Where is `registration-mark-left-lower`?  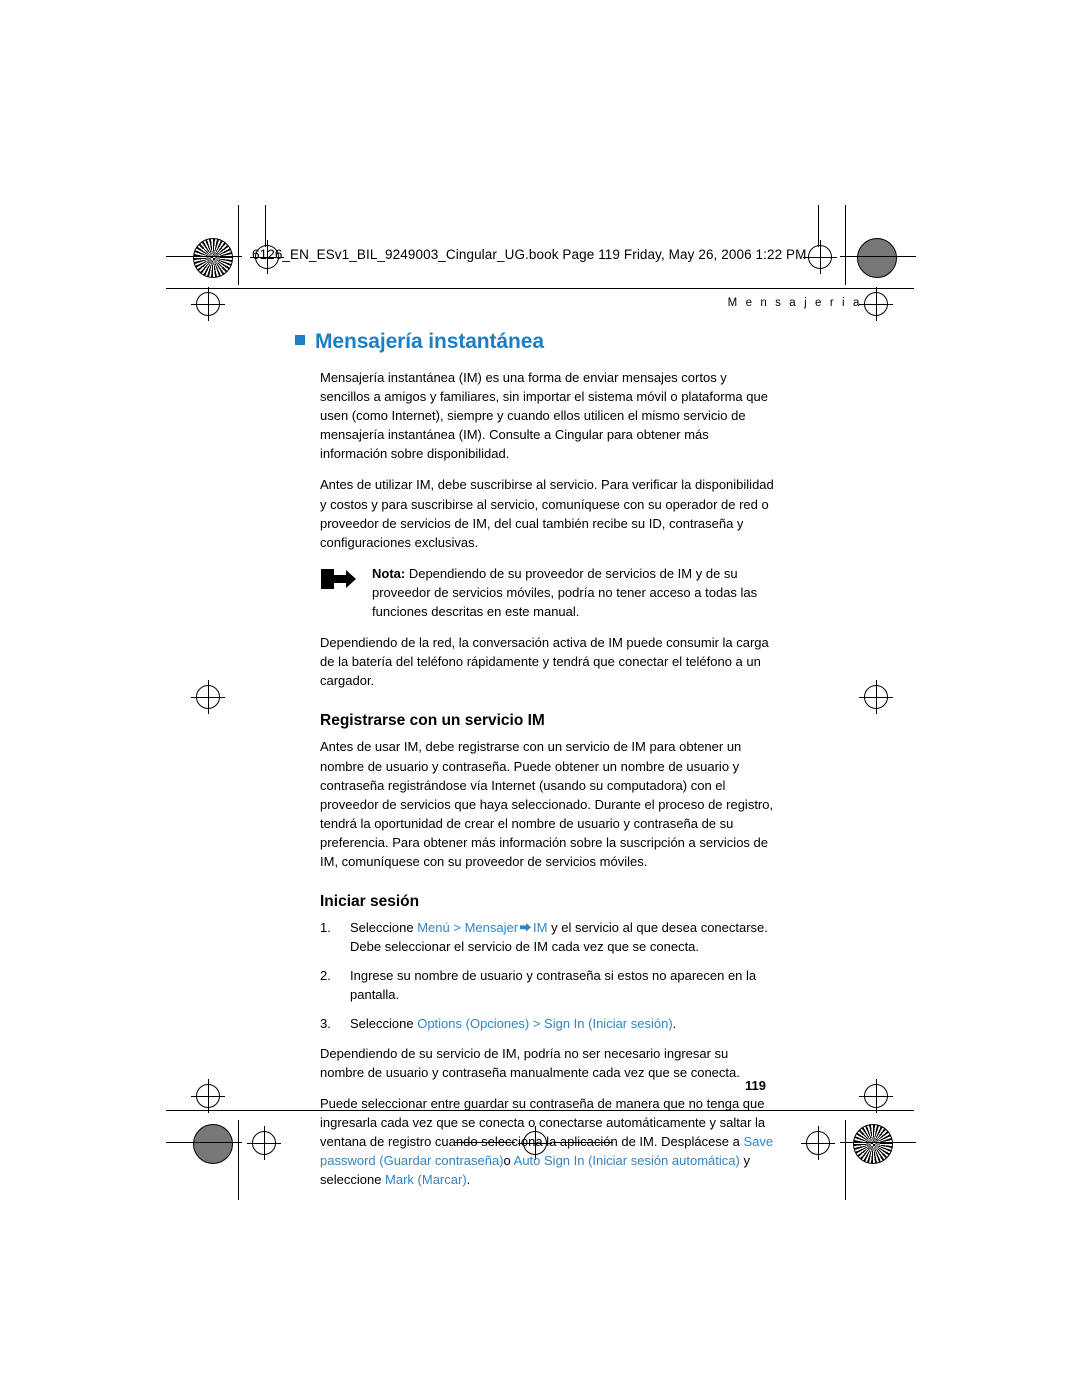
registration-mark-left-lower is located at coordinates (208, 1096).